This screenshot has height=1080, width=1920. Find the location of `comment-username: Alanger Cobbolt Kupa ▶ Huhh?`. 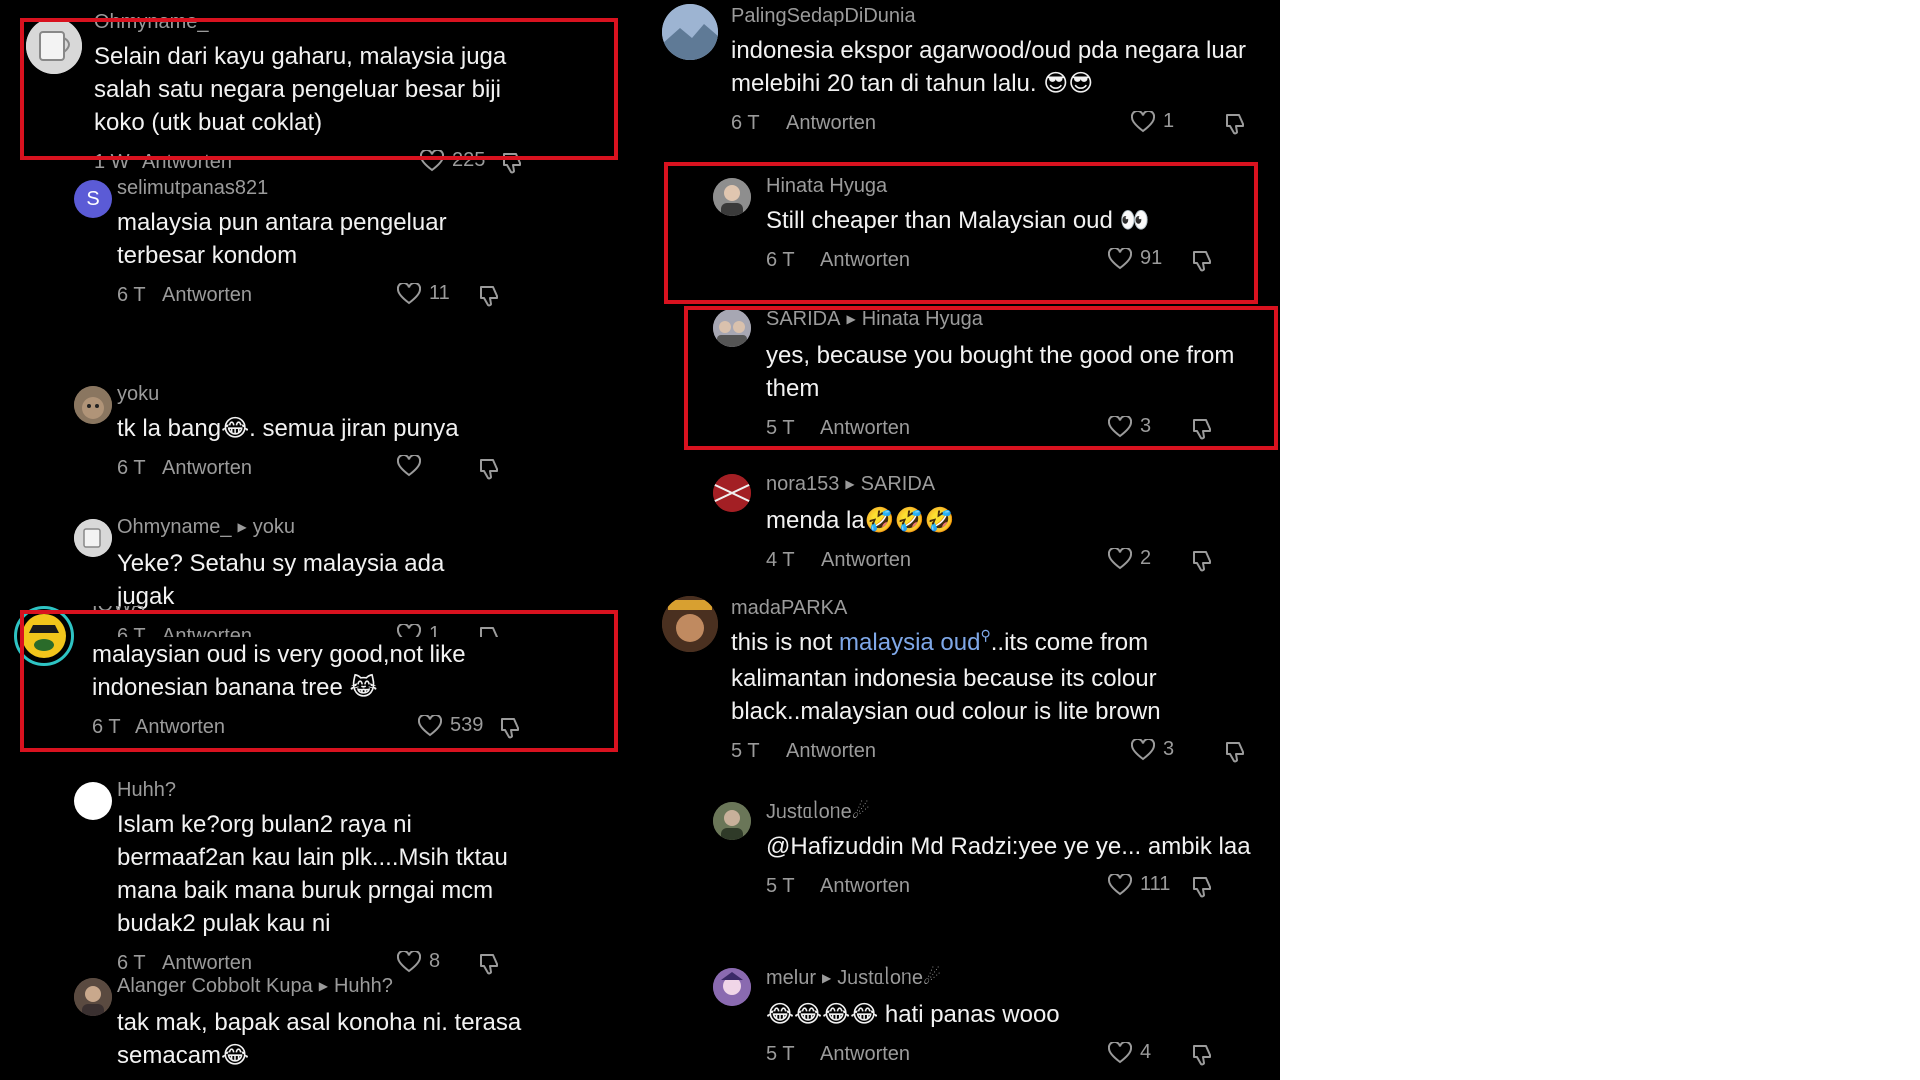

comment-username: Alanger Cobbolt Kupa ▶ Huhh? is located at coordinates (327, 987).